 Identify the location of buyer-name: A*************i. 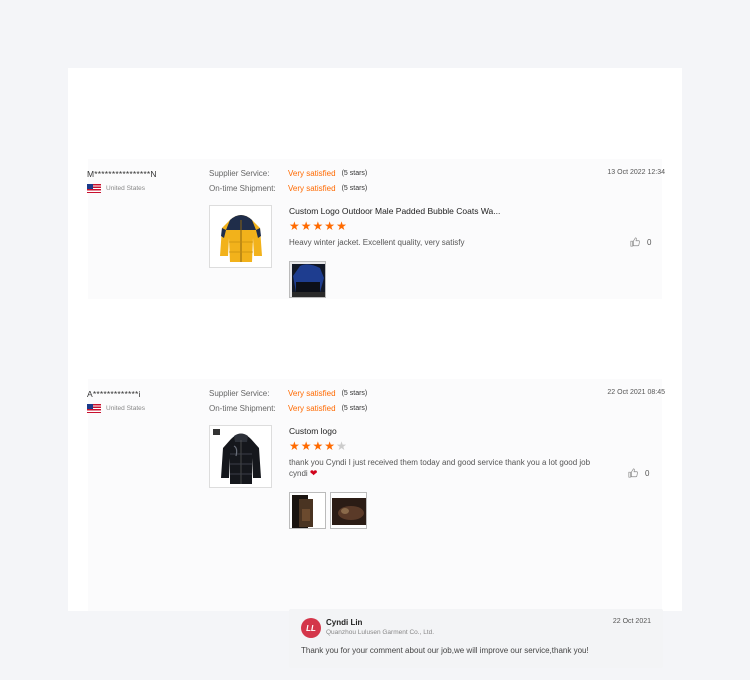
(114, 394).